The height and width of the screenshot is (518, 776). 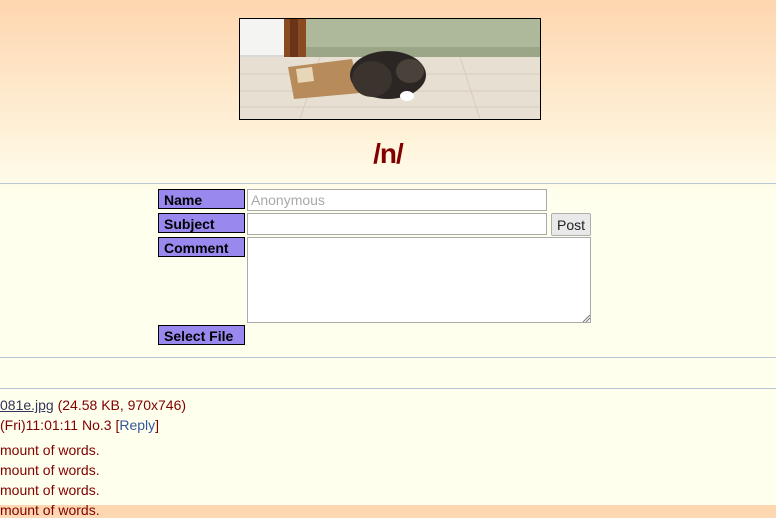 What do you see at coordinates (79, 425) in the screenshot?
I see `post-meta-line: (Fri)11:01:11 No.3 [Reply]` at bounding box center [79, 425].